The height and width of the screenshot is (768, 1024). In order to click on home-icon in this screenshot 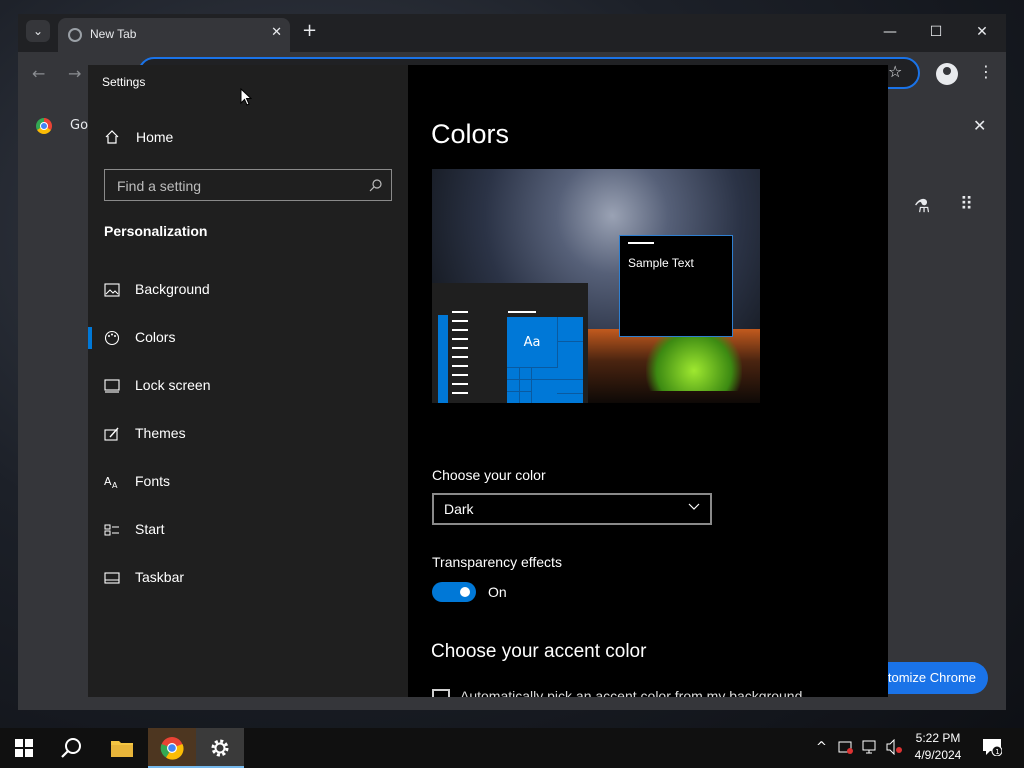, I will do `click(112, 137)`.